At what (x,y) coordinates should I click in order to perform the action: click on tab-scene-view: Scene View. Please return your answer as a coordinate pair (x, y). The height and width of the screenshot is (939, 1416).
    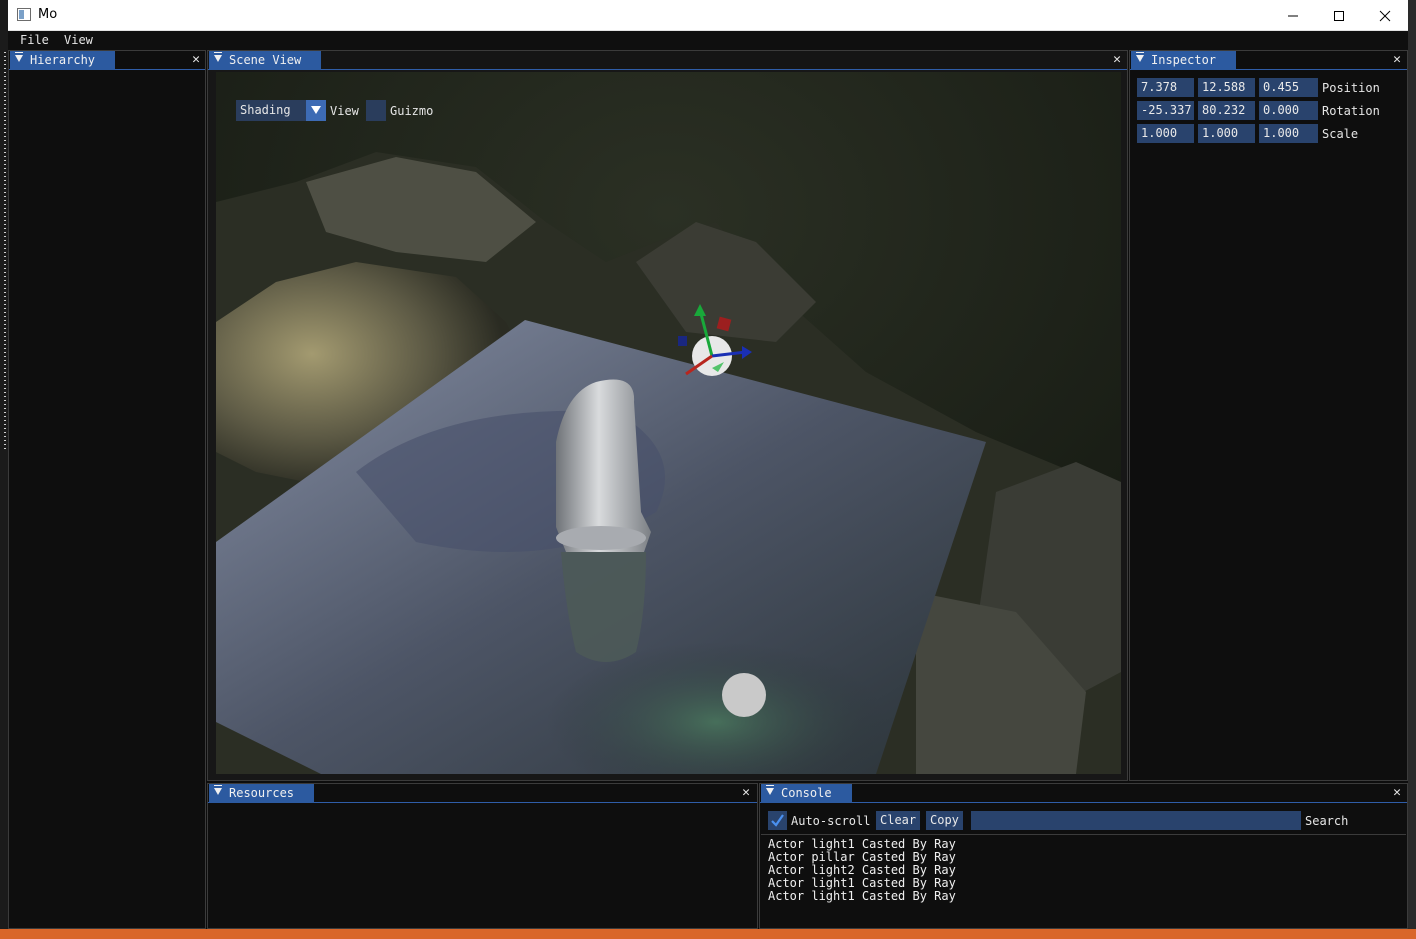
    Looking at the image, I should click on (265, 60).